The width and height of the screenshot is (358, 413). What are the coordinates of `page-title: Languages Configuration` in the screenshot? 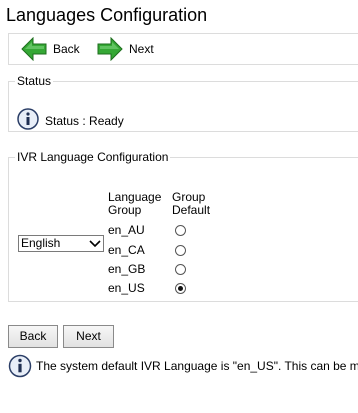 It's located at (107, 15).